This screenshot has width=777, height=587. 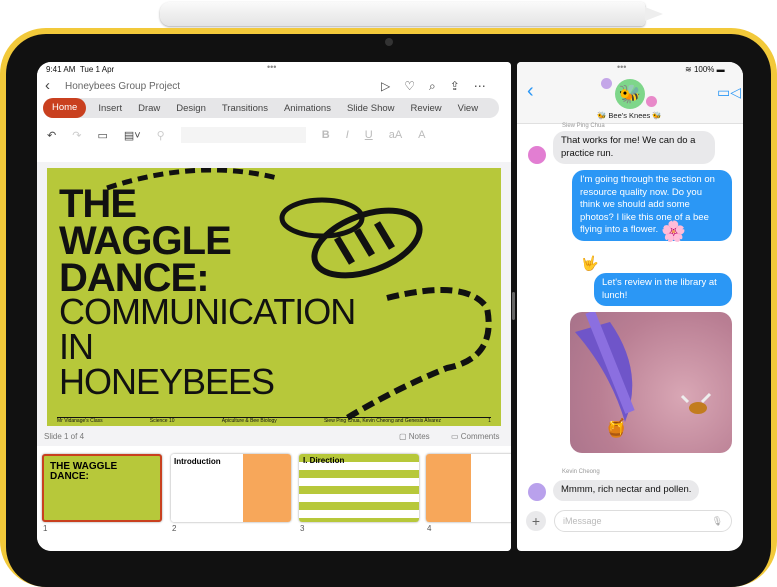 I want to click on font-color-button: A, so click(x=421, y=135).